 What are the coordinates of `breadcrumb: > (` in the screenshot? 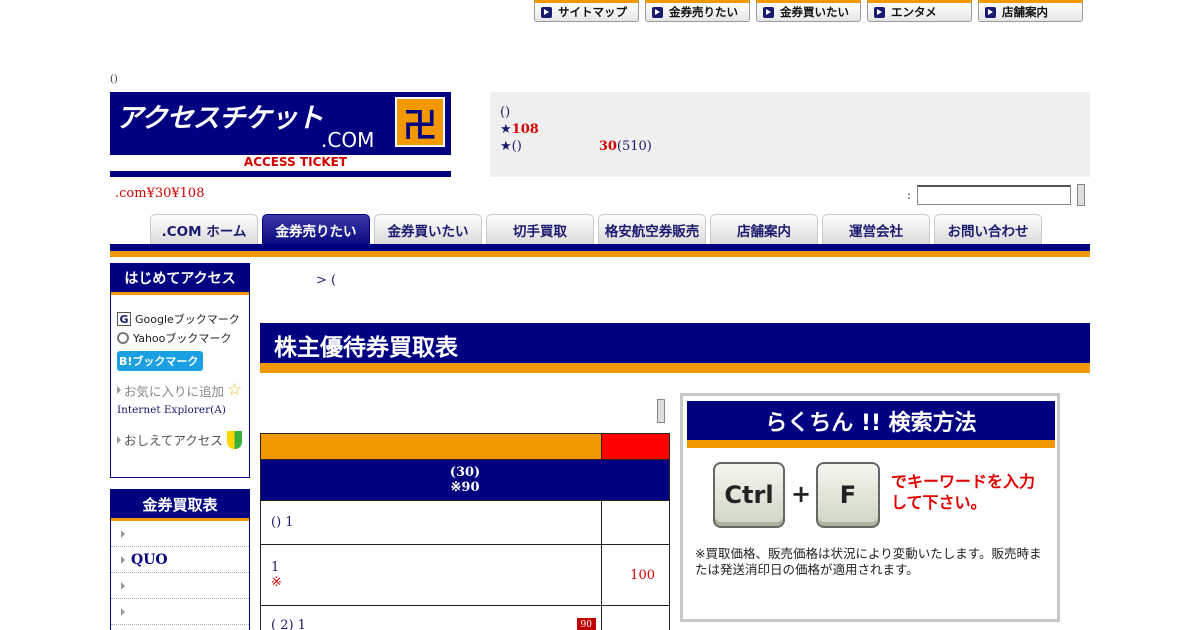 It's located at (326, 280).